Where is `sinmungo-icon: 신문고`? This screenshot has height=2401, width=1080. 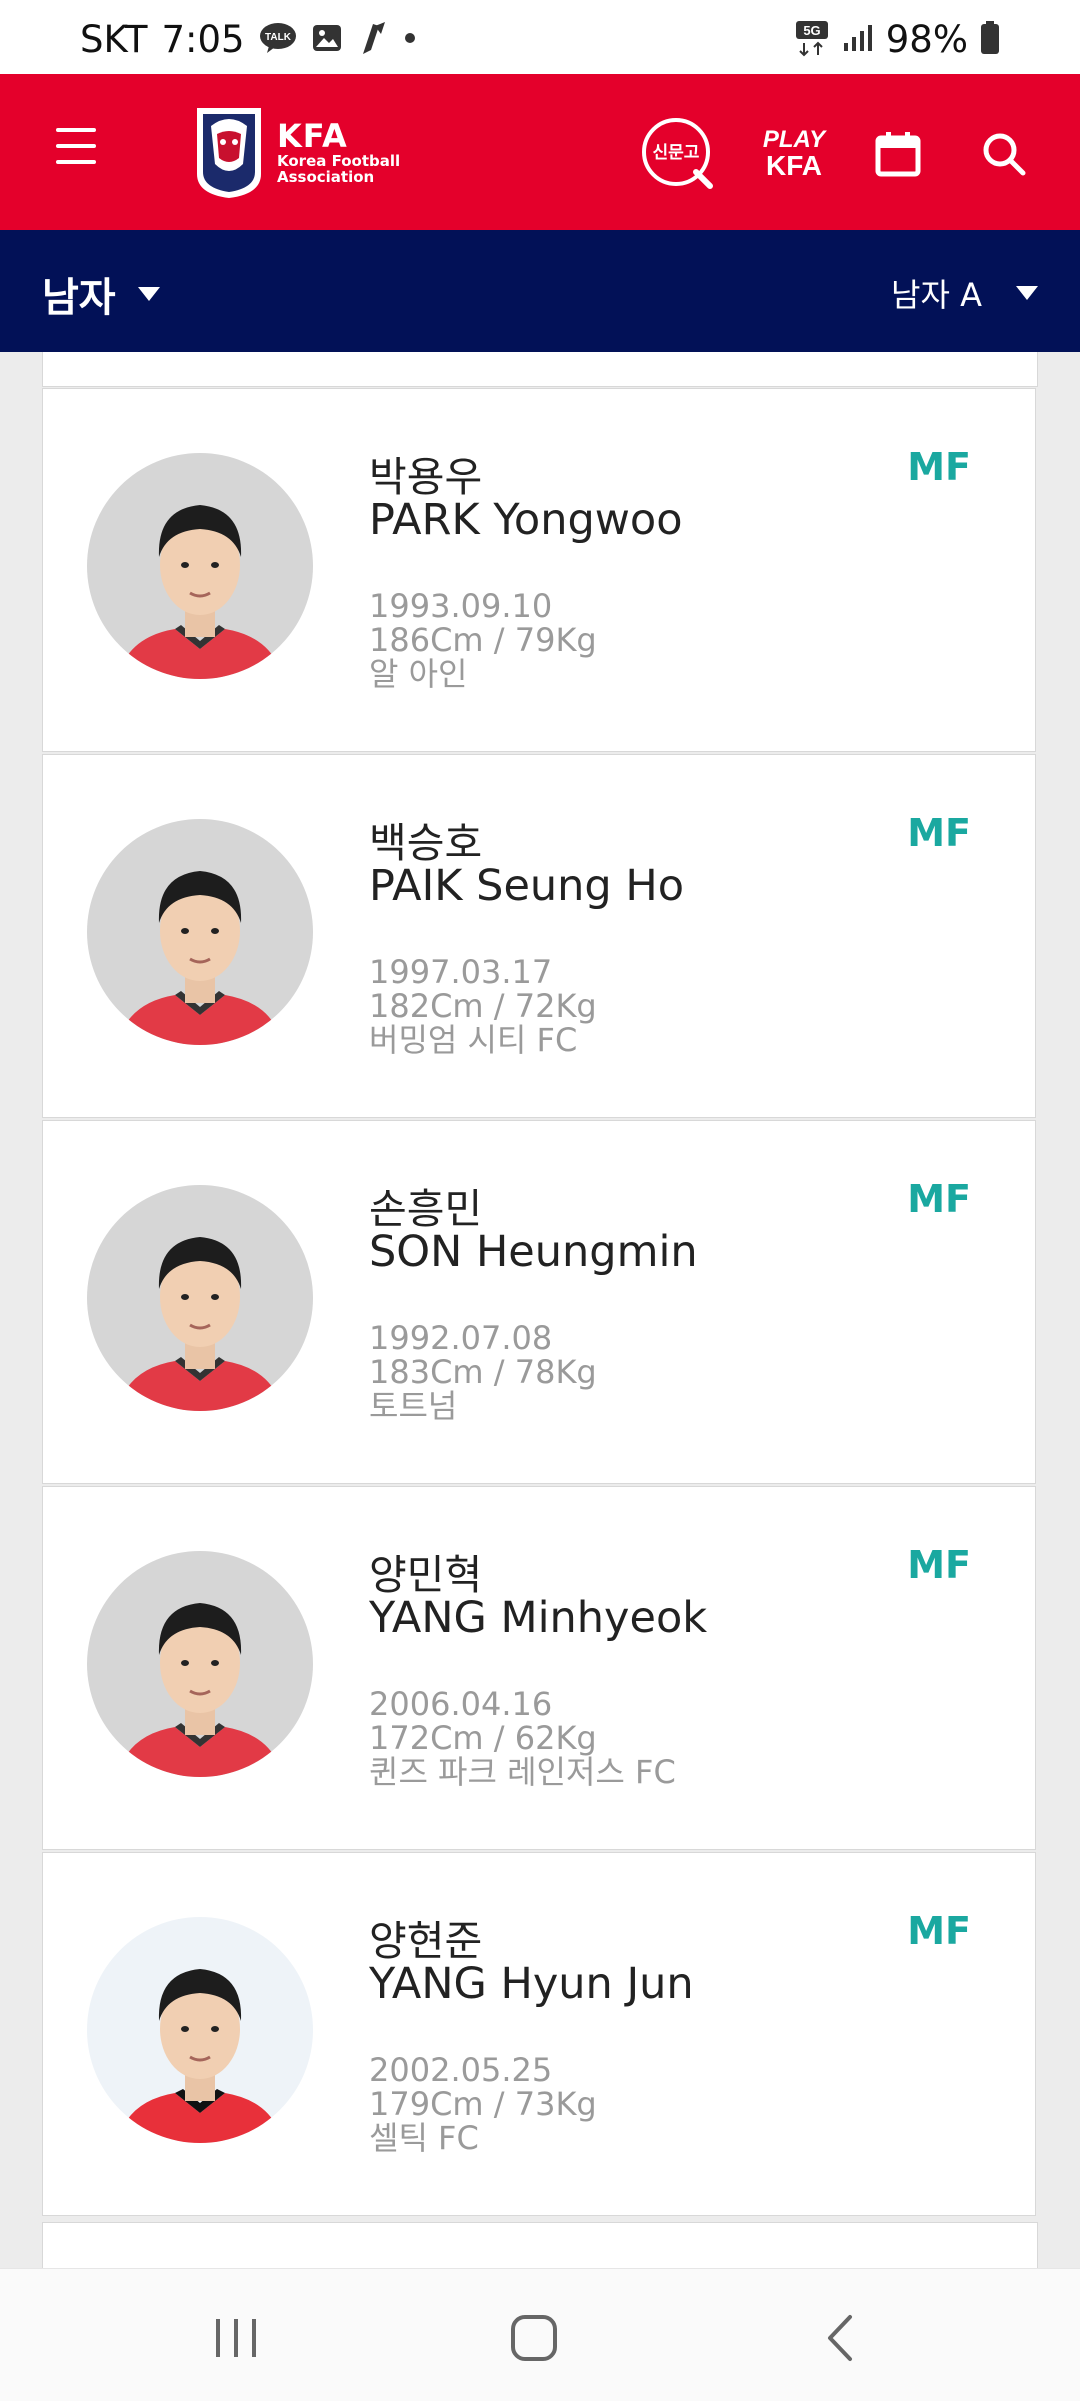
sinmungo-icon: 신문고 is located at coordinates (677, 153).